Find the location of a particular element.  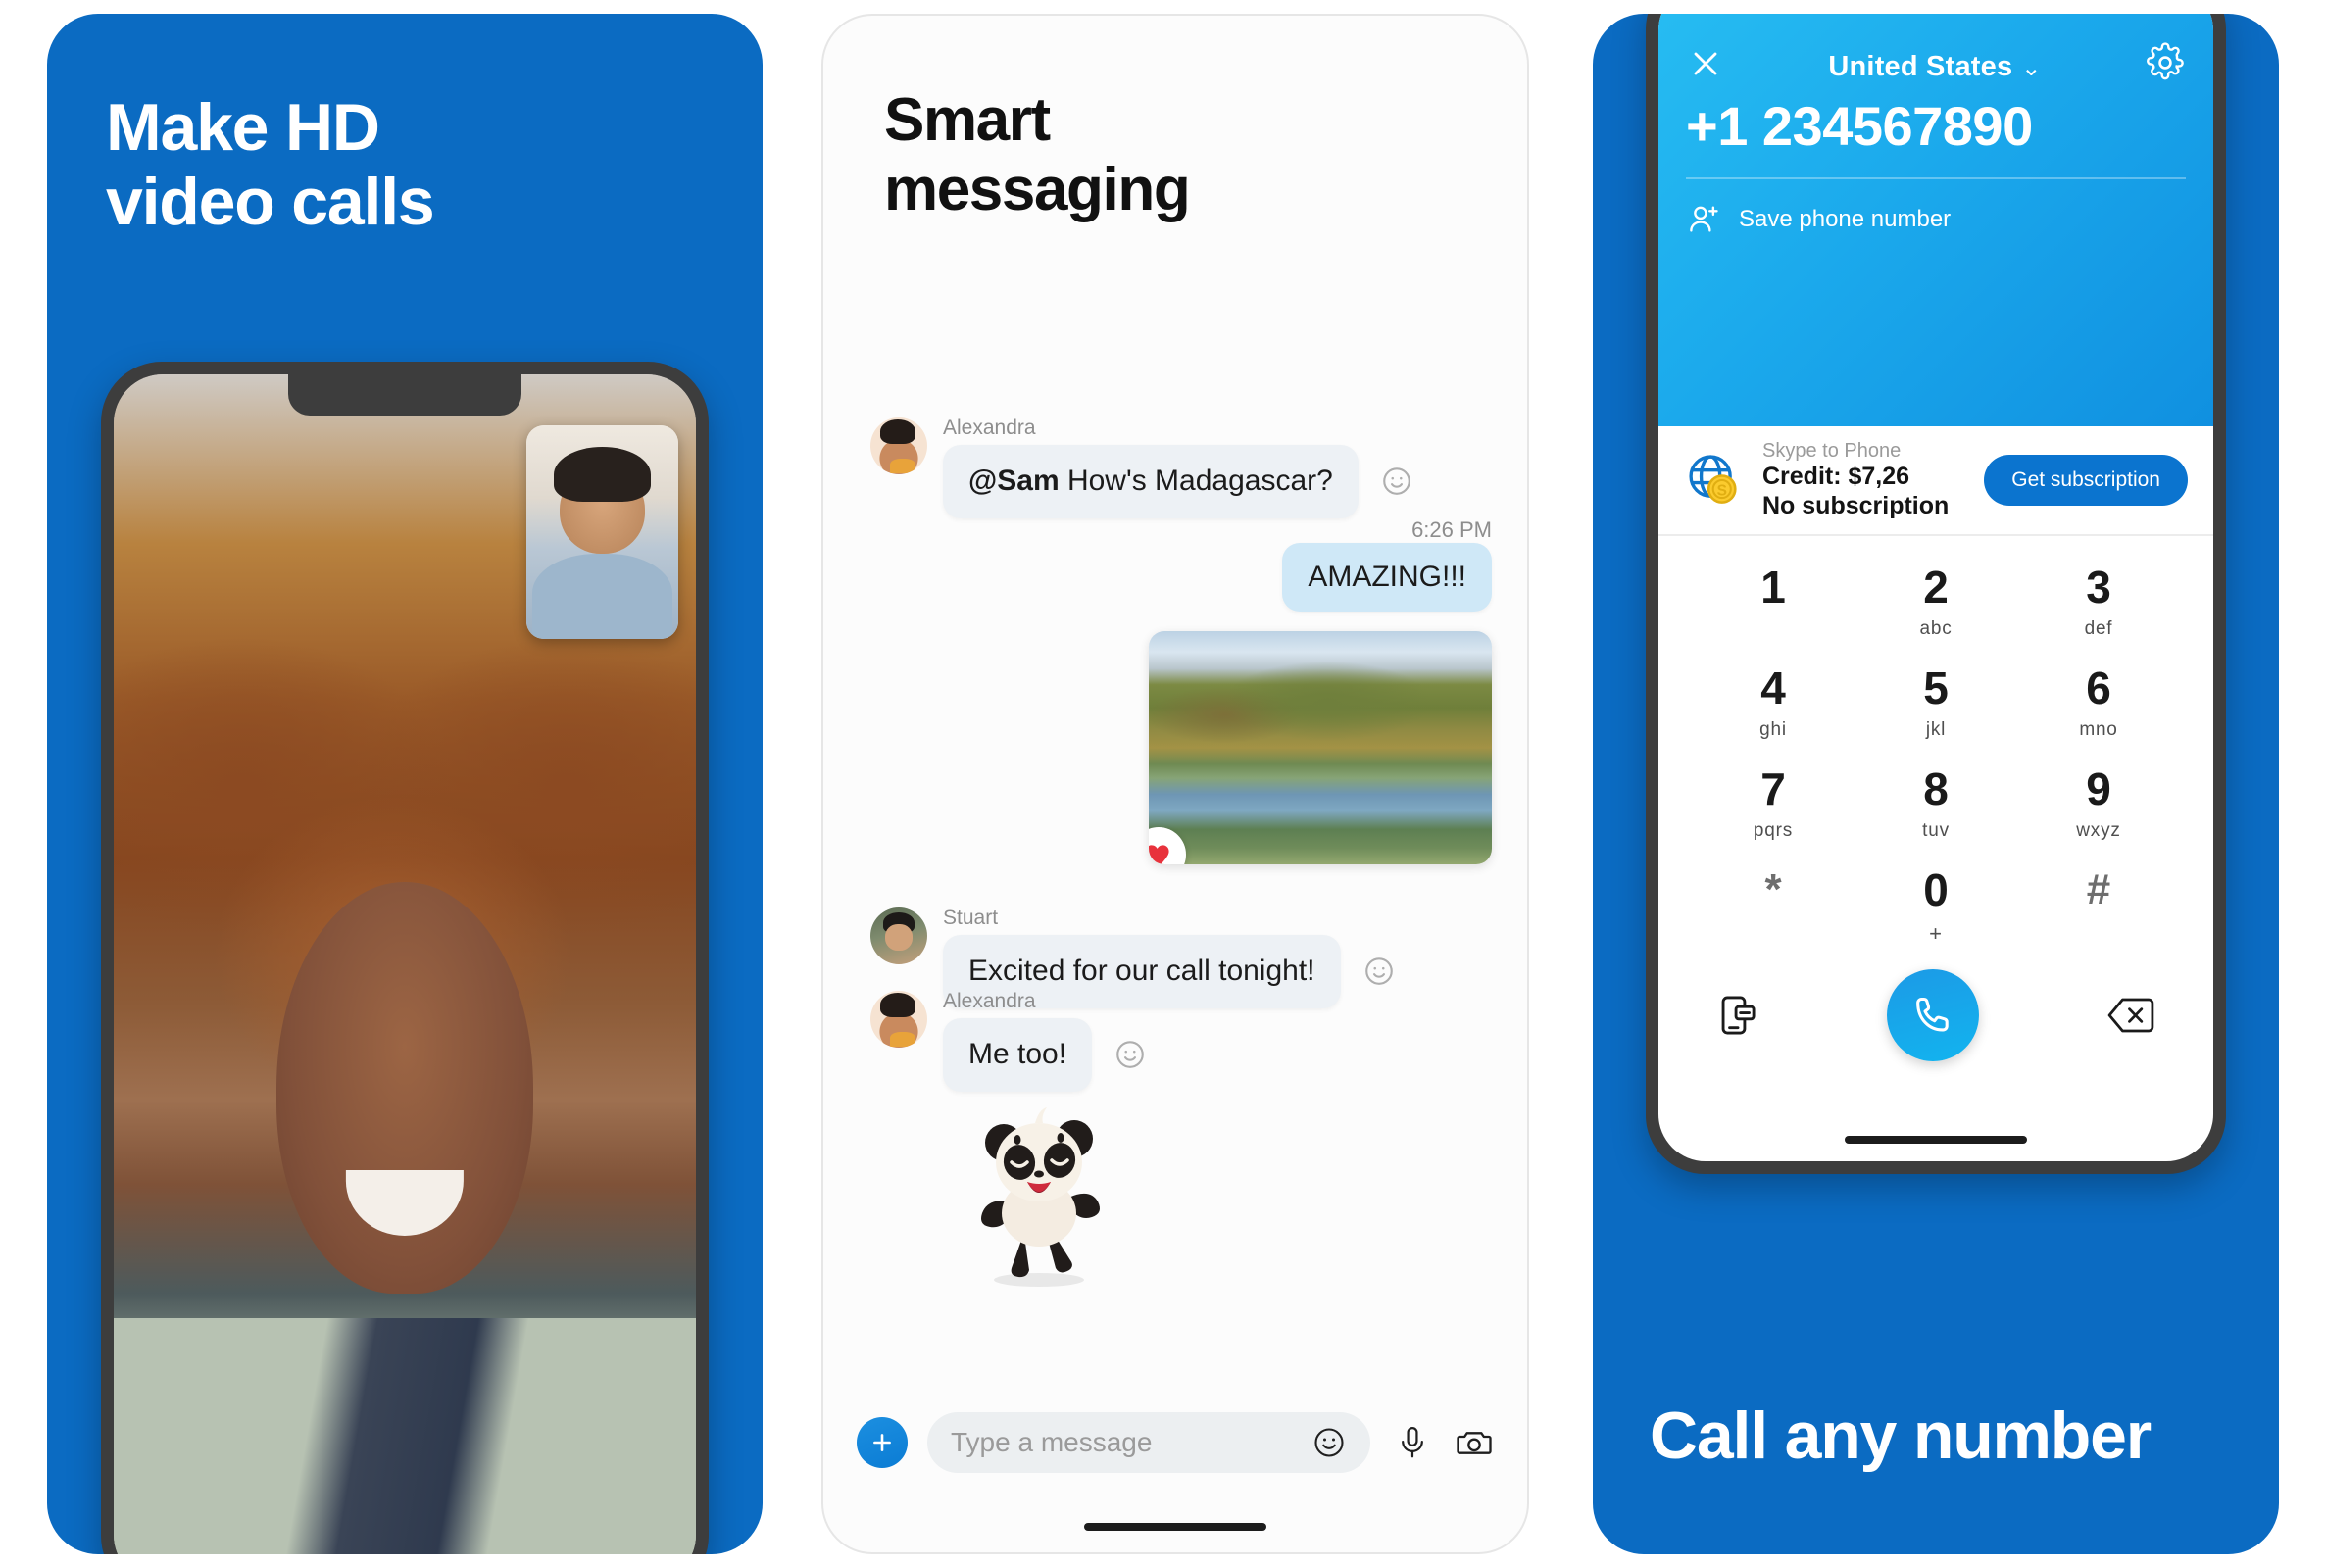

chevron-down-icon: ⌄ is located at coordinates (2031, 68).